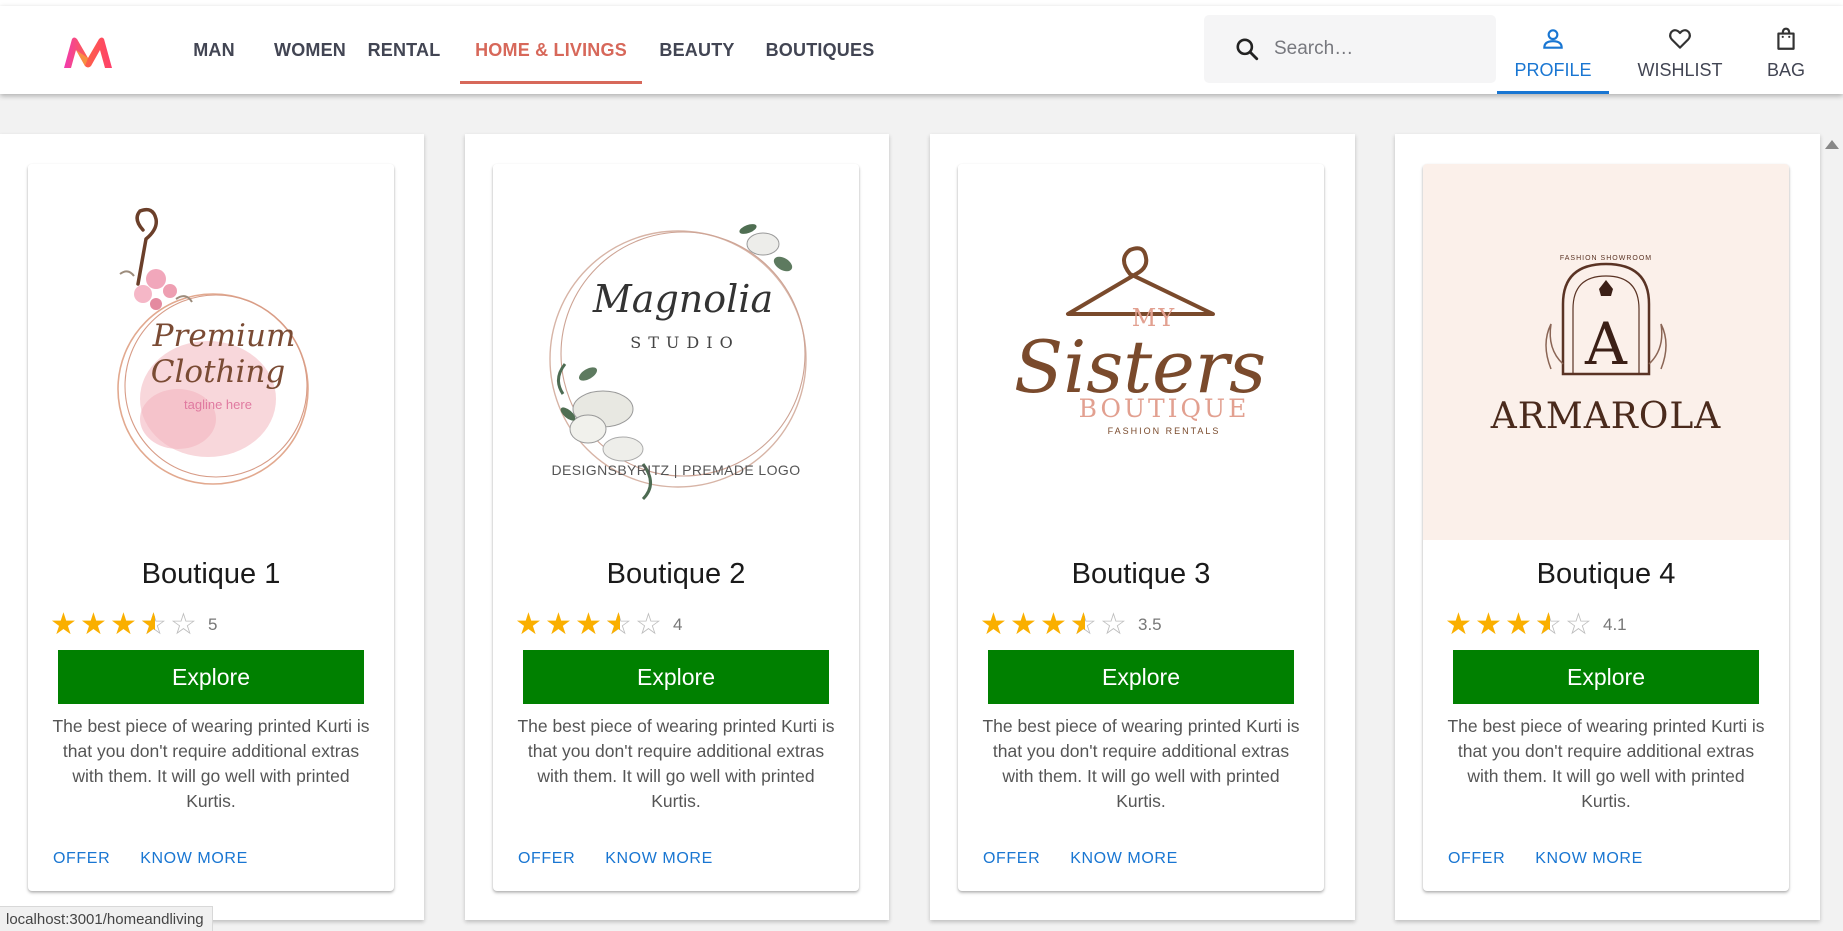  I want to click on logo-text: A, so click(1606, 344).